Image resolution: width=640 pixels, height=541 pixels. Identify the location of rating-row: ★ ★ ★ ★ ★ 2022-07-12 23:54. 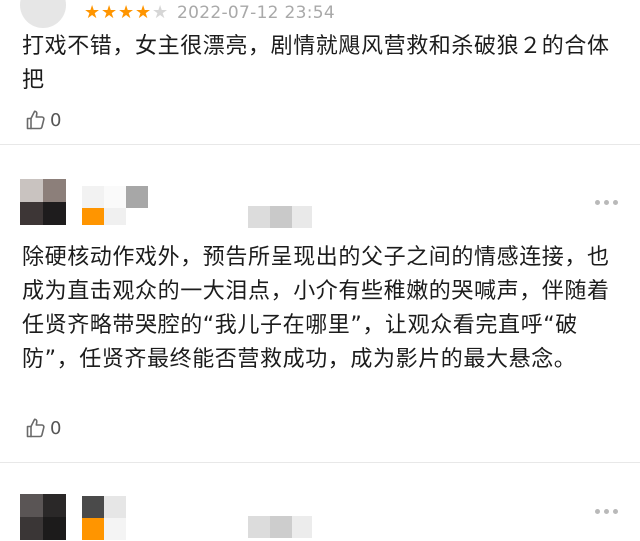
(209, 13).